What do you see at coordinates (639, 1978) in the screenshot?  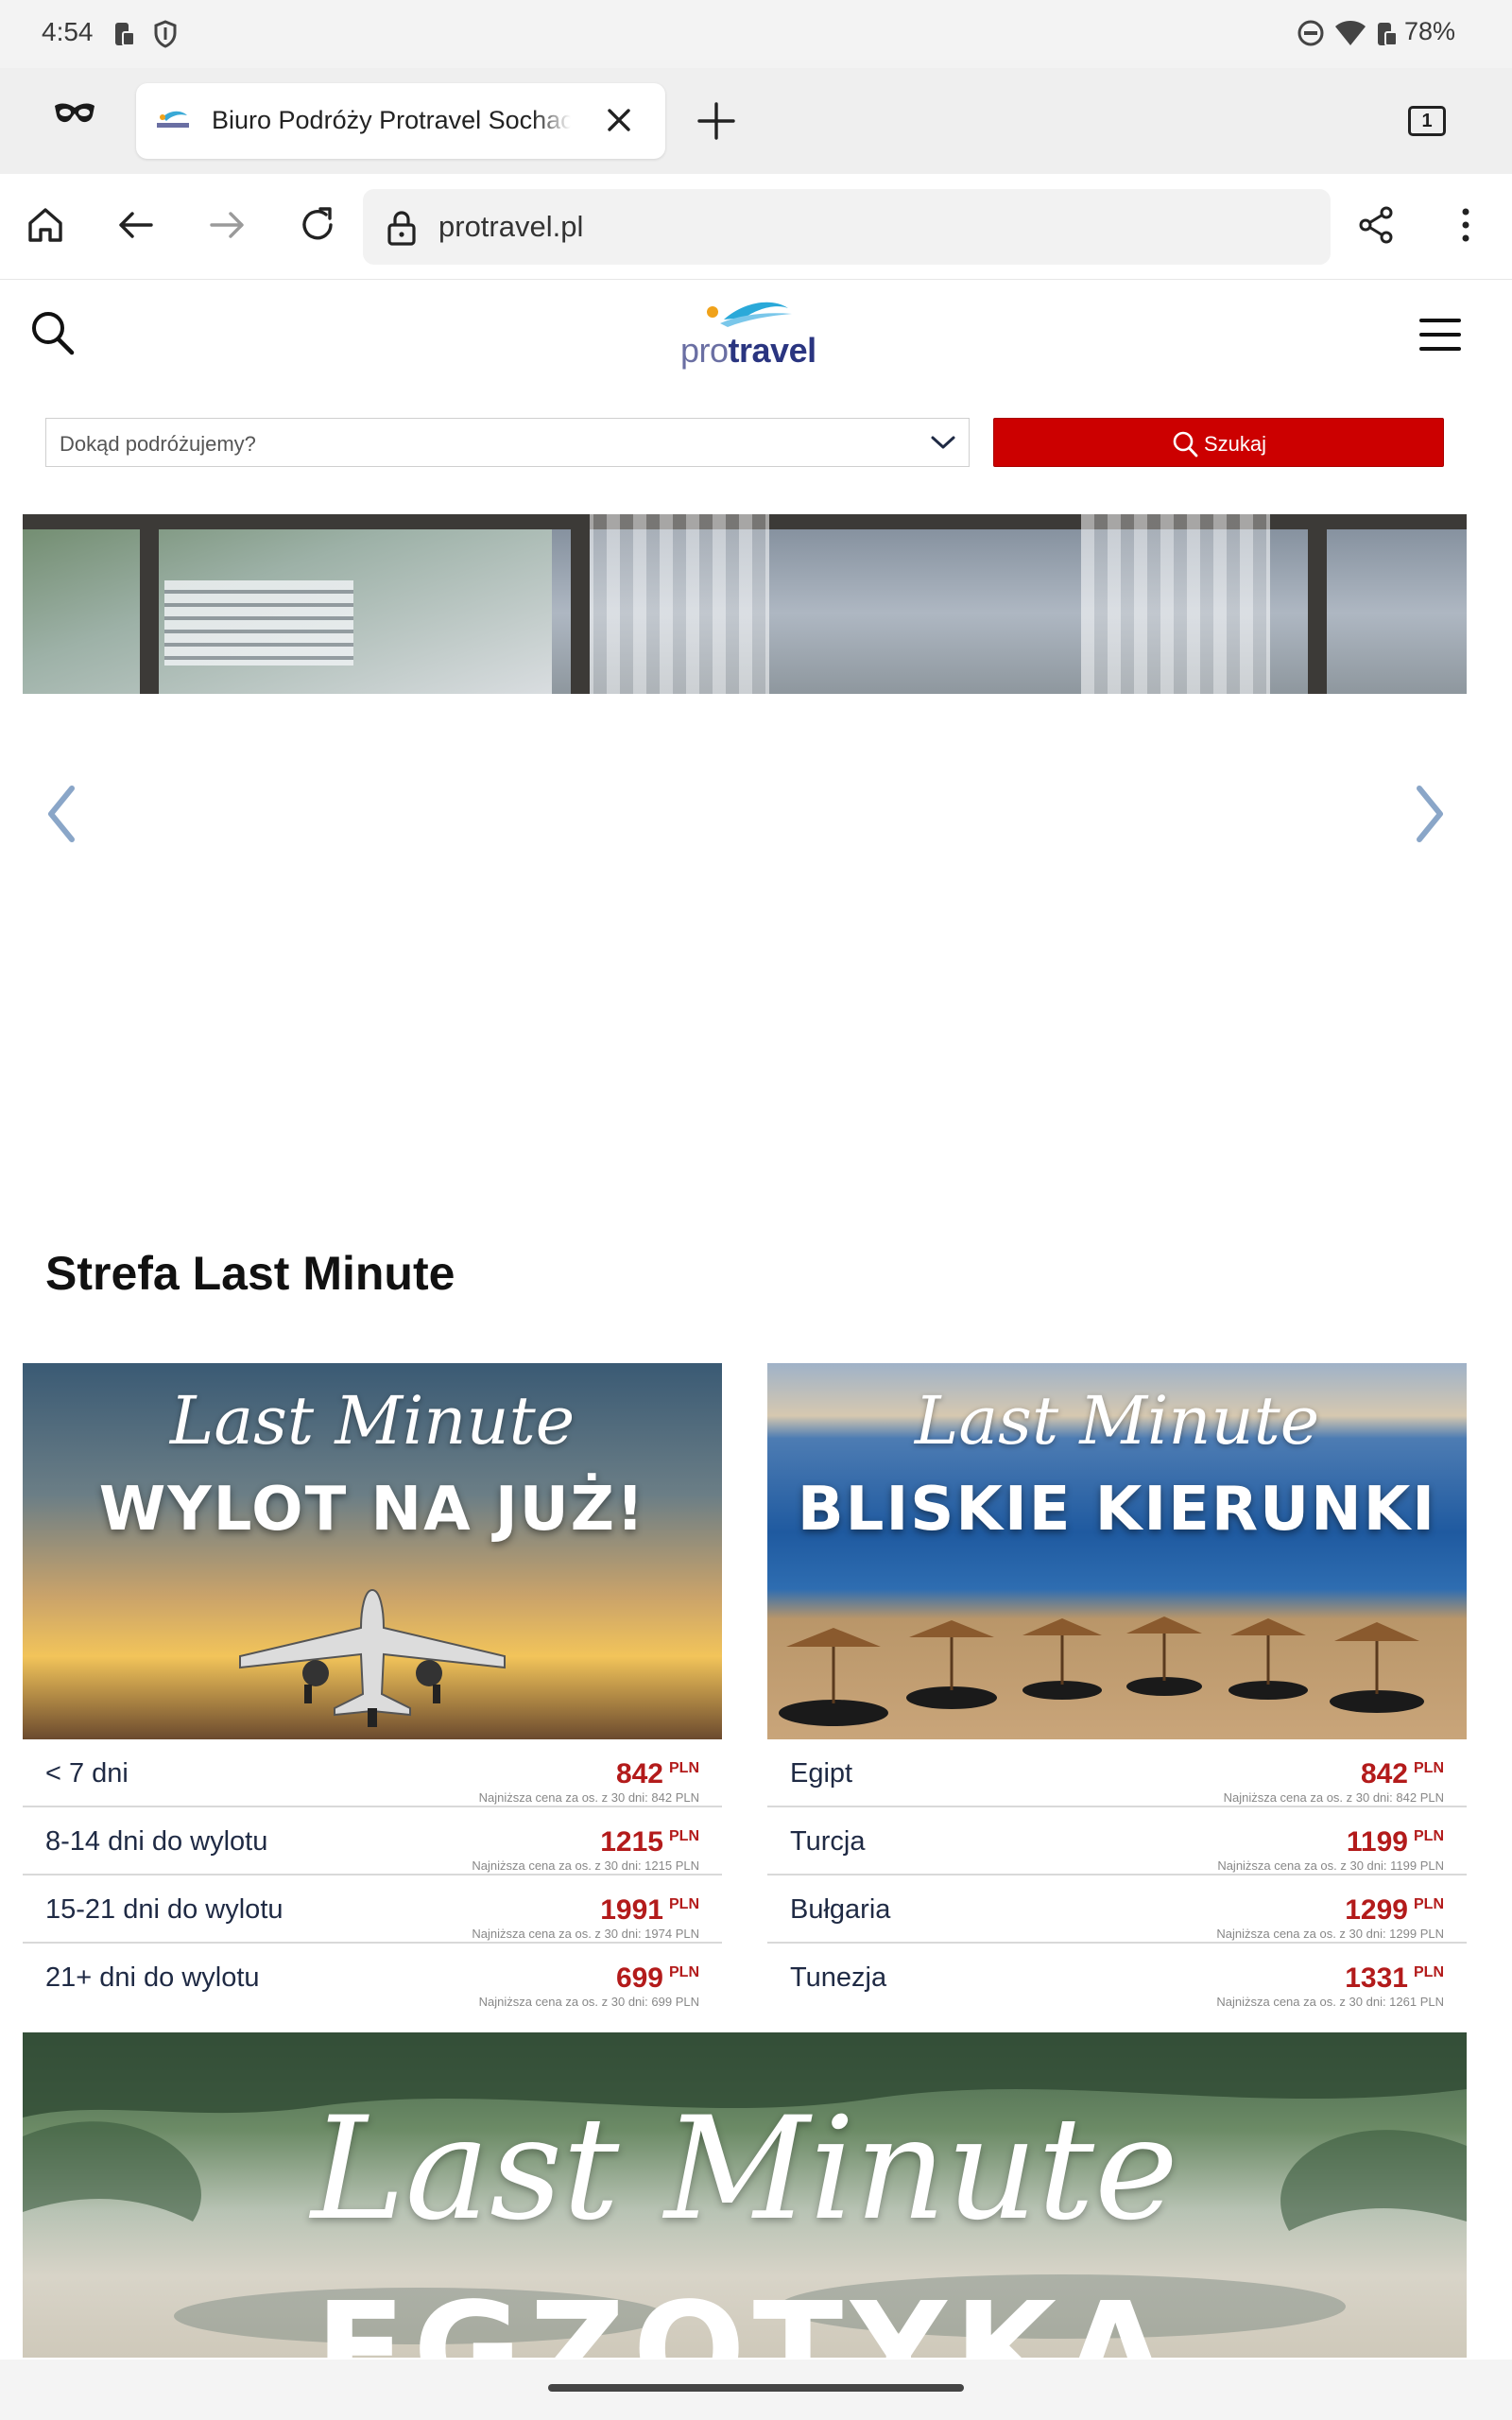 I see `price-value: 699` at bounding box center [639, 1978].